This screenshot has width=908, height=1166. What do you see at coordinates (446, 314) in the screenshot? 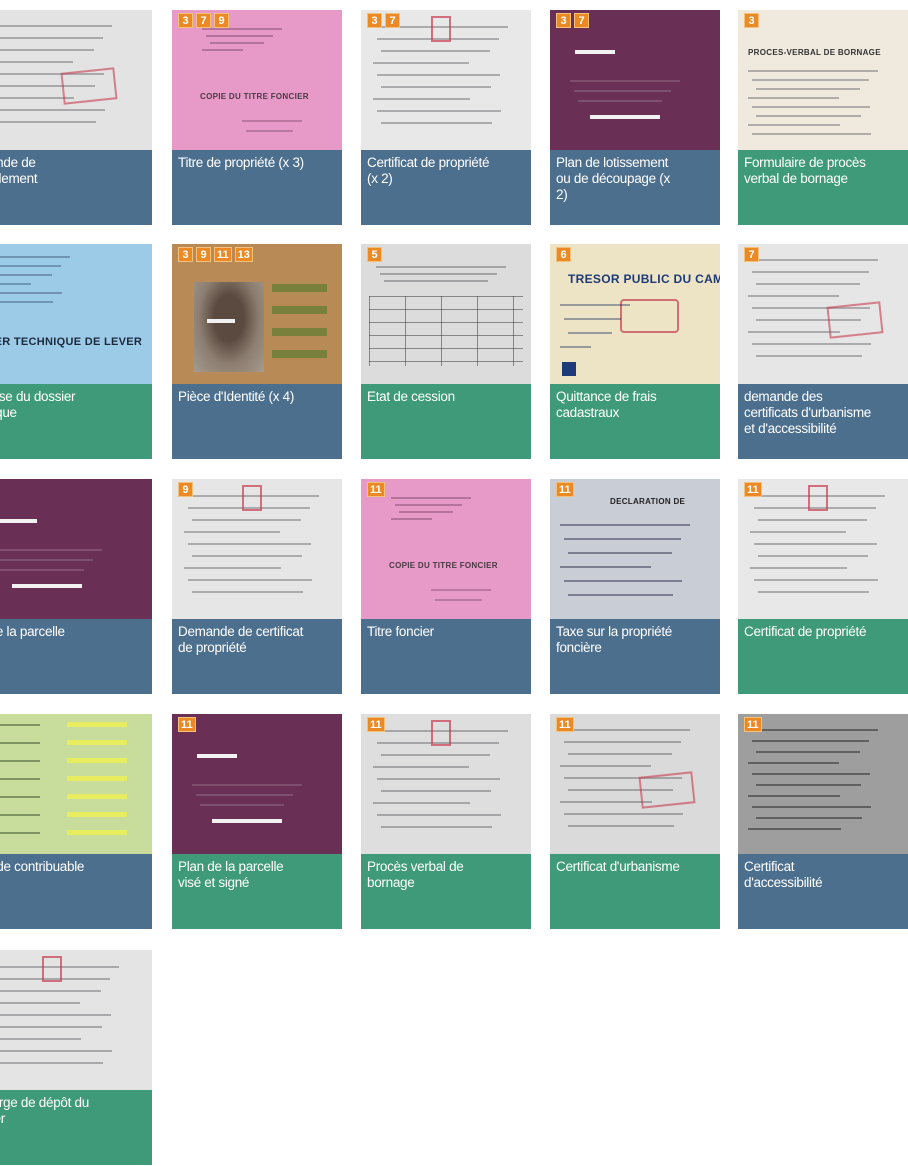
I see `document-thumbnail: 5` at bounding box center [446, 314].